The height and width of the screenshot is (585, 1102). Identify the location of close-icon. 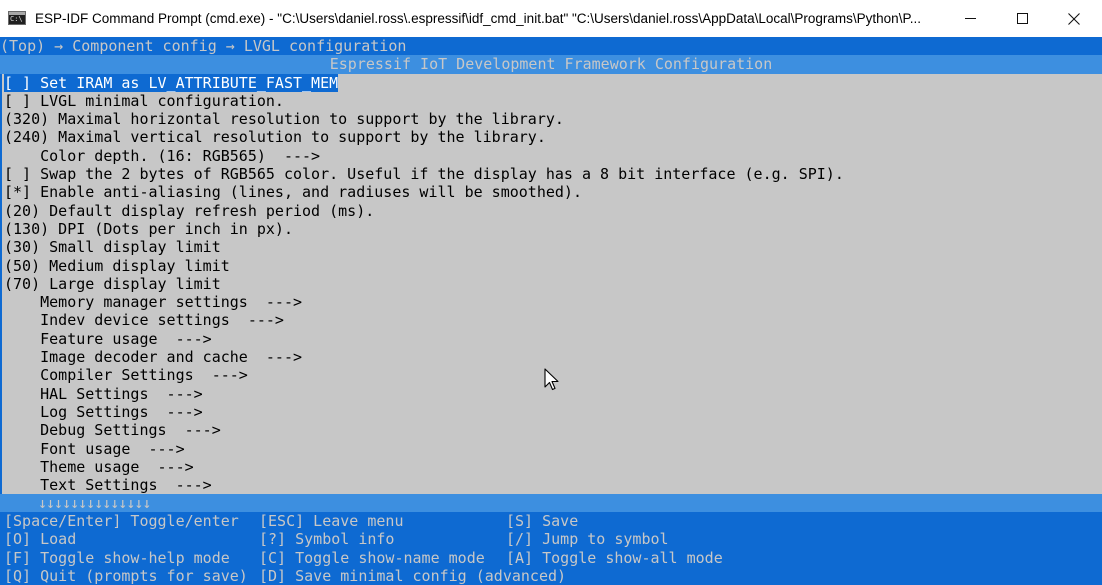
(1074, 18).